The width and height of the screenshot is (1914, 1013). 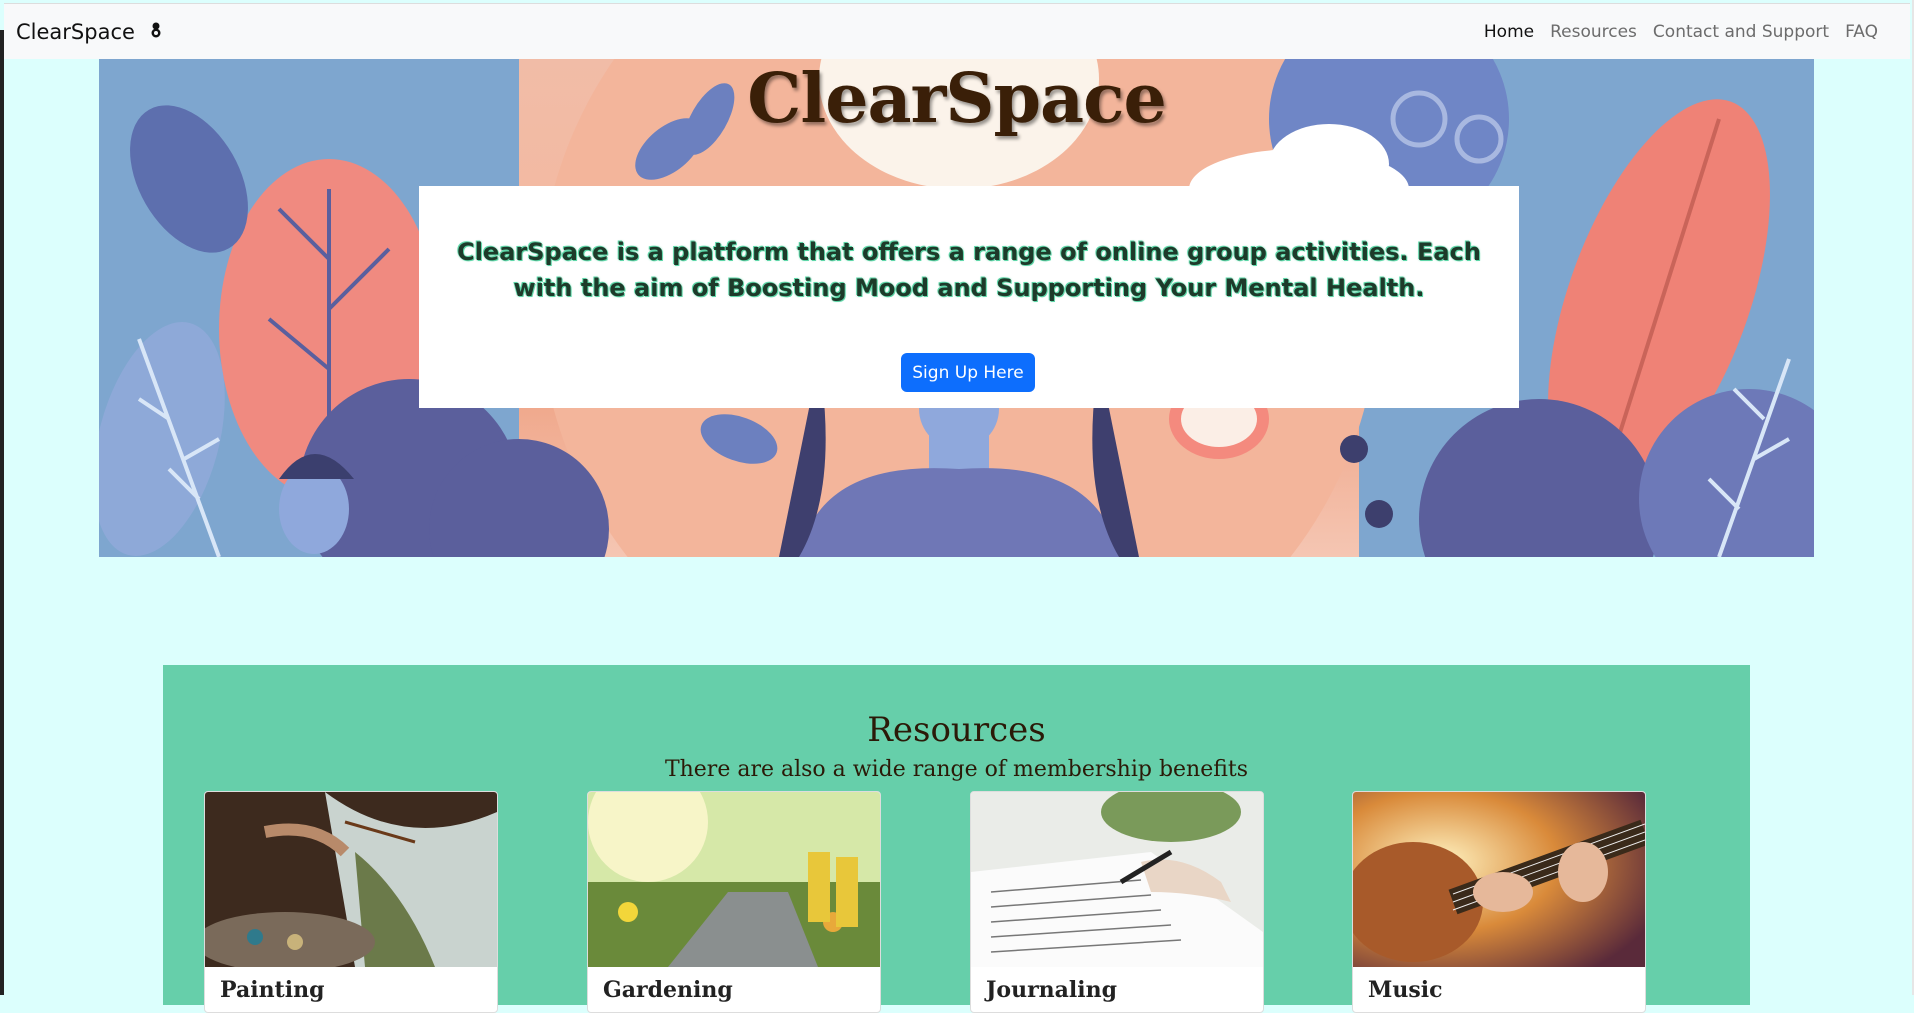 I want to click on nav-links: Home Resources Contact and Support FAQ, so click(x=1681, y=32).